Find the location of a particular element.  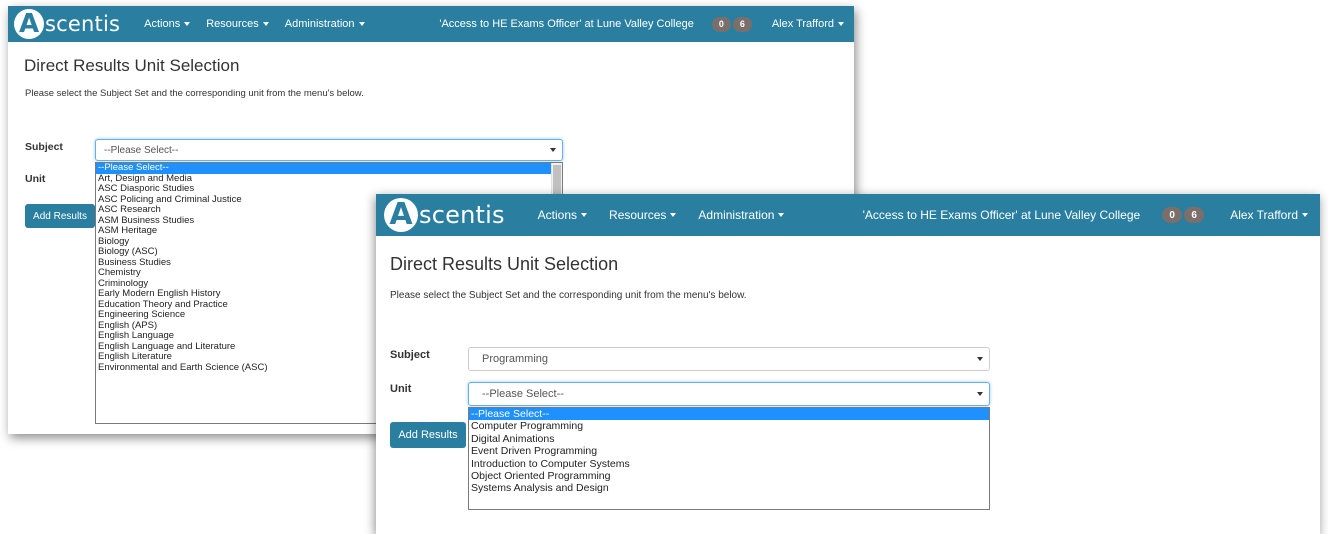

subject-select: --Please Select-- is located at coordinates (329, 150).